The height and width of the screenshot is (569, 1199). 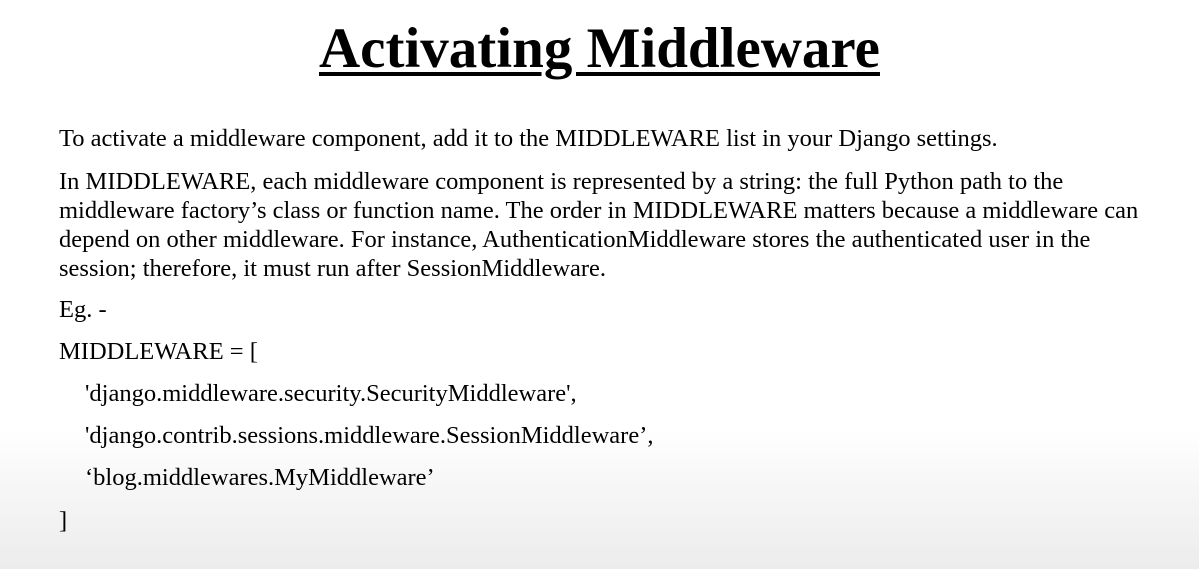 What do you see at coordinates (260, 477) in the screenshot?
I see `code-entry-custom: ‘blog.middlewares.MyMiddleware’` at bounding box center [260, 477].